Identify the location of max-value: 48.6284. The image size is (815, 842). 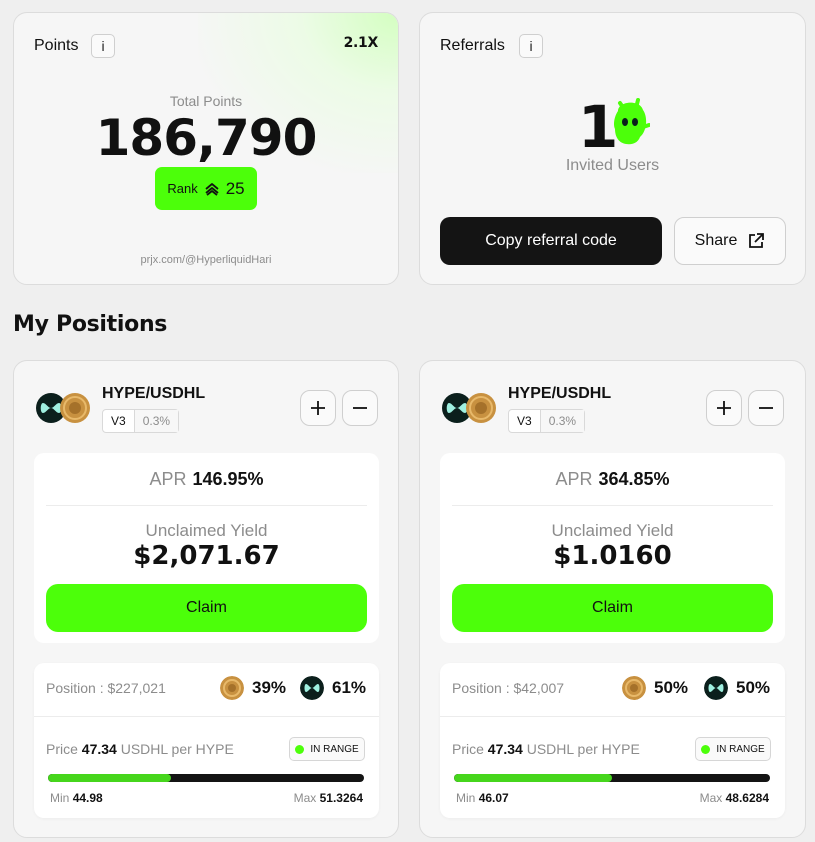
(747, 798).